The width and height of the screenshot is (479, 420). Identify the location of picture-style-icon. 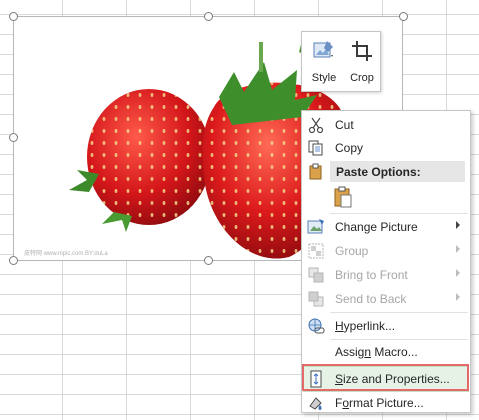
(323, 49).